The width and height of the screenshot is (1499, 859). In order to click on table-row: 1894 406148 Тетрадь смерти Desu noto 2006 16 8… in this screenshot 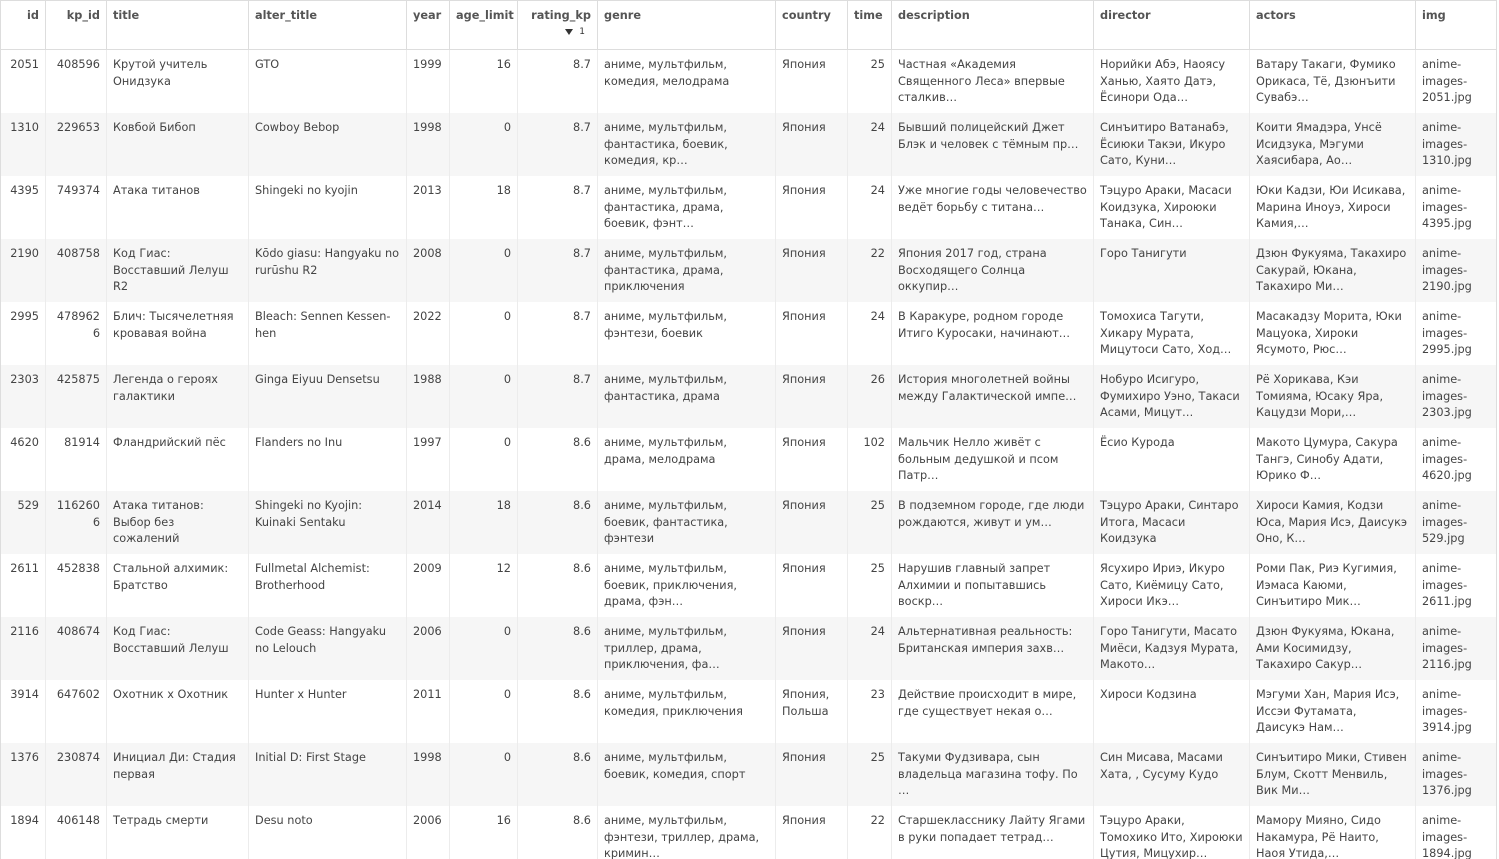, I will do `click(748, 832)`.